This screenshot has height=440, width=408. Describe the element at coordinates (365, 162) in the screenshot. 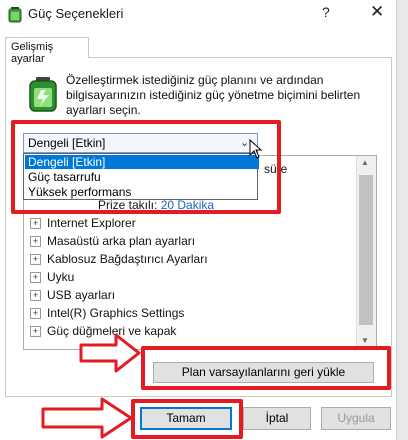

I see `scroll-up-icon: ▲` at that location.